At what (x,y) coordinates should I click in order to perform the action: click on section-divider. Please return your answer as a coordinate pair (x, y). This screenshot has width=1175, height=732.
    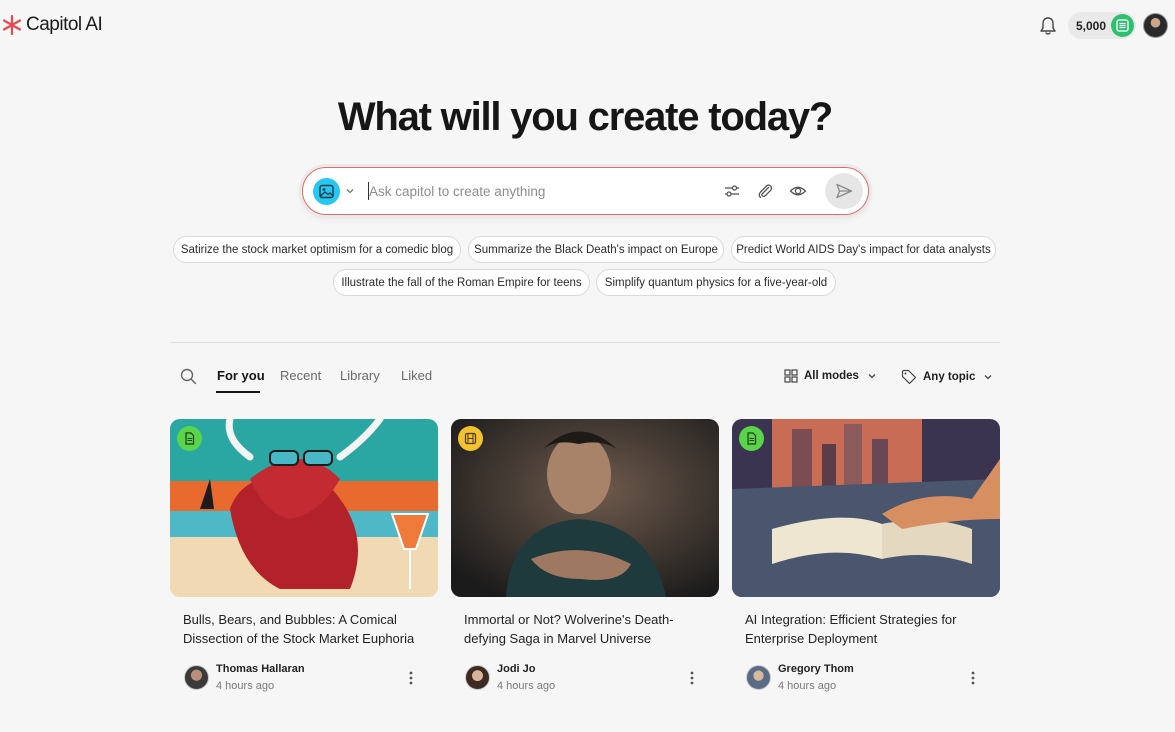
    Looking at the image, I should click on (585, 342).